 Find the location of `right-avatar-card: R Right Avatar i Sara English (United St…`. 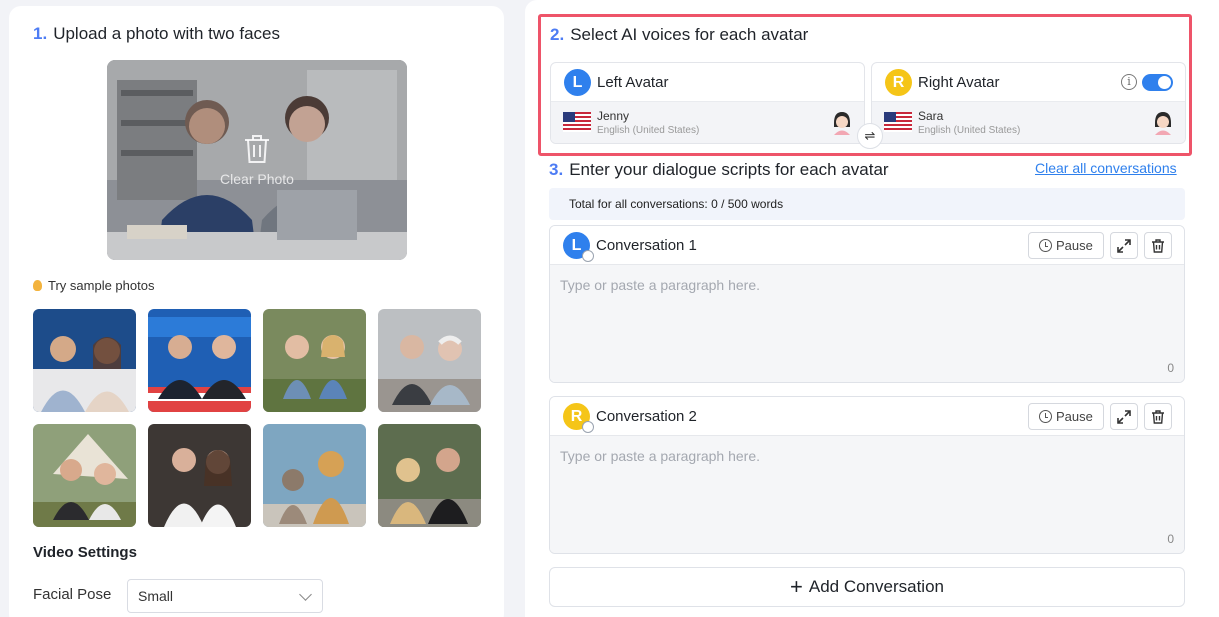

right-avatar-card: R Right Avatar i Sara English (United St… is located at coordinates (1028, 103).